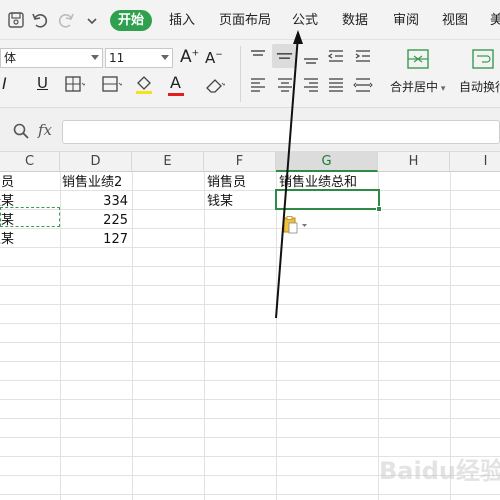 This screenshot has height=500, width=500. What do you see at coordinates (30, 217) in the screenshot?
I see `copy-marquee` at bounding box center [30, 217].